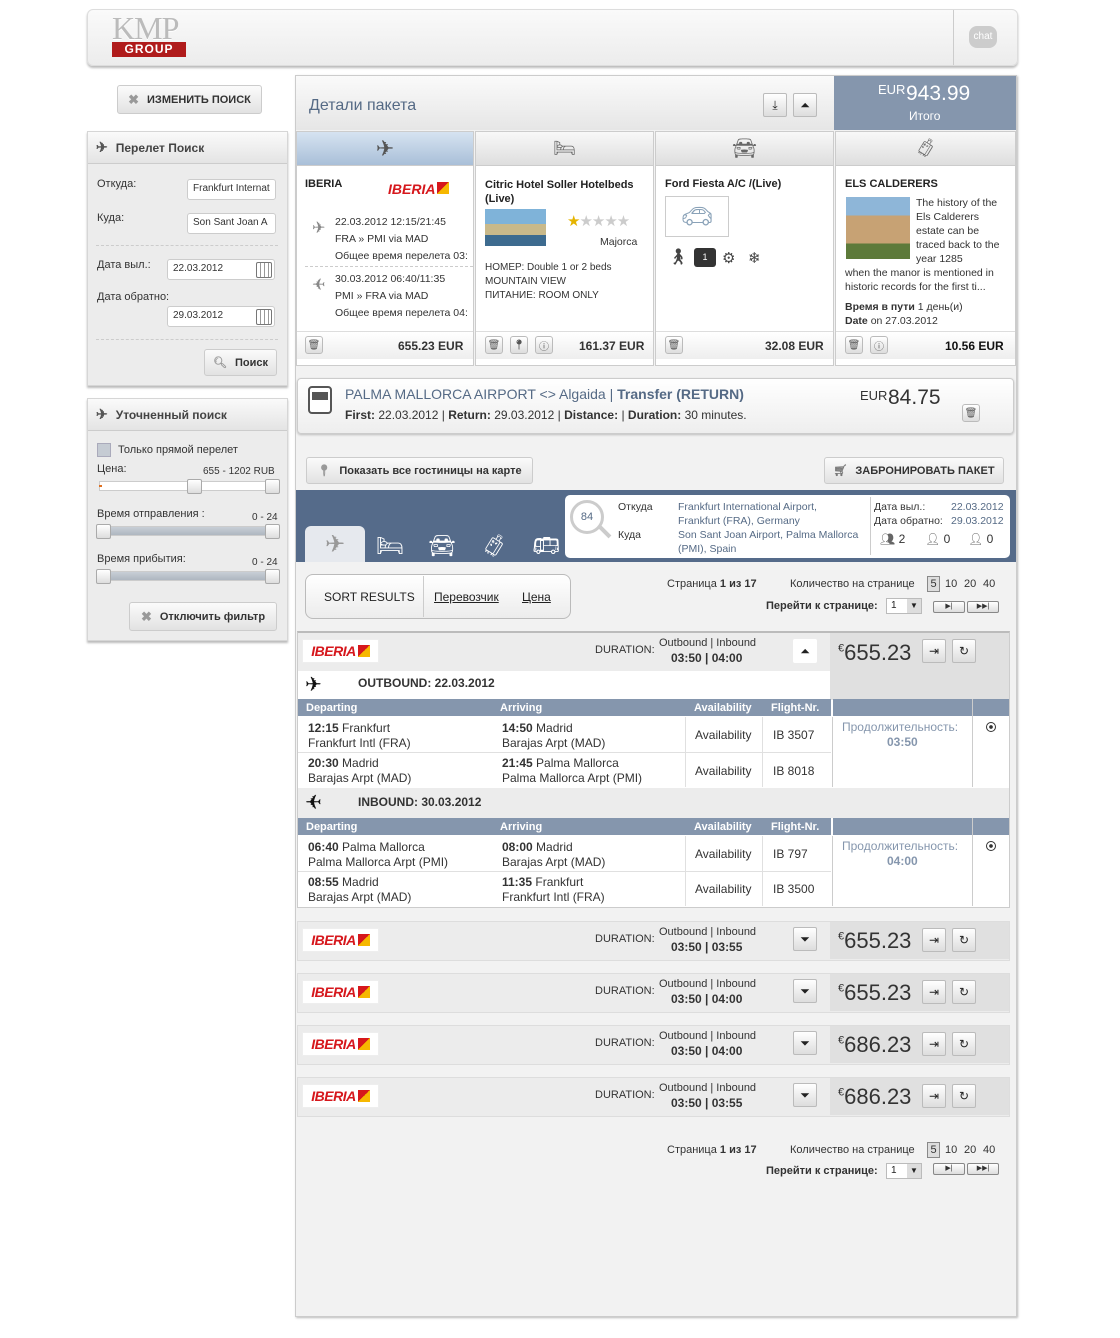 This screenshot has height=1338, width=1120. Describe the element at coordinates (546, 546) in the screenshot. I see `tab-transfers: 🚌︎` at that location.